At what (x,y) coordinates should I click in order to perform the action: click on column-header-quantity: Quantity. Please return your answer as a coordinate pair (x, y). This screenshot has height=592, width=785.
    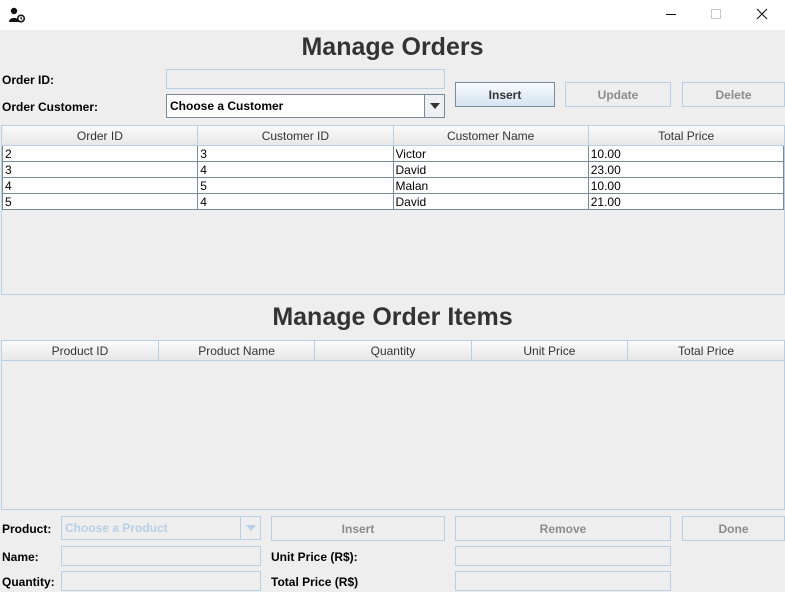
    Looking at the image, I should click on (393, 351).